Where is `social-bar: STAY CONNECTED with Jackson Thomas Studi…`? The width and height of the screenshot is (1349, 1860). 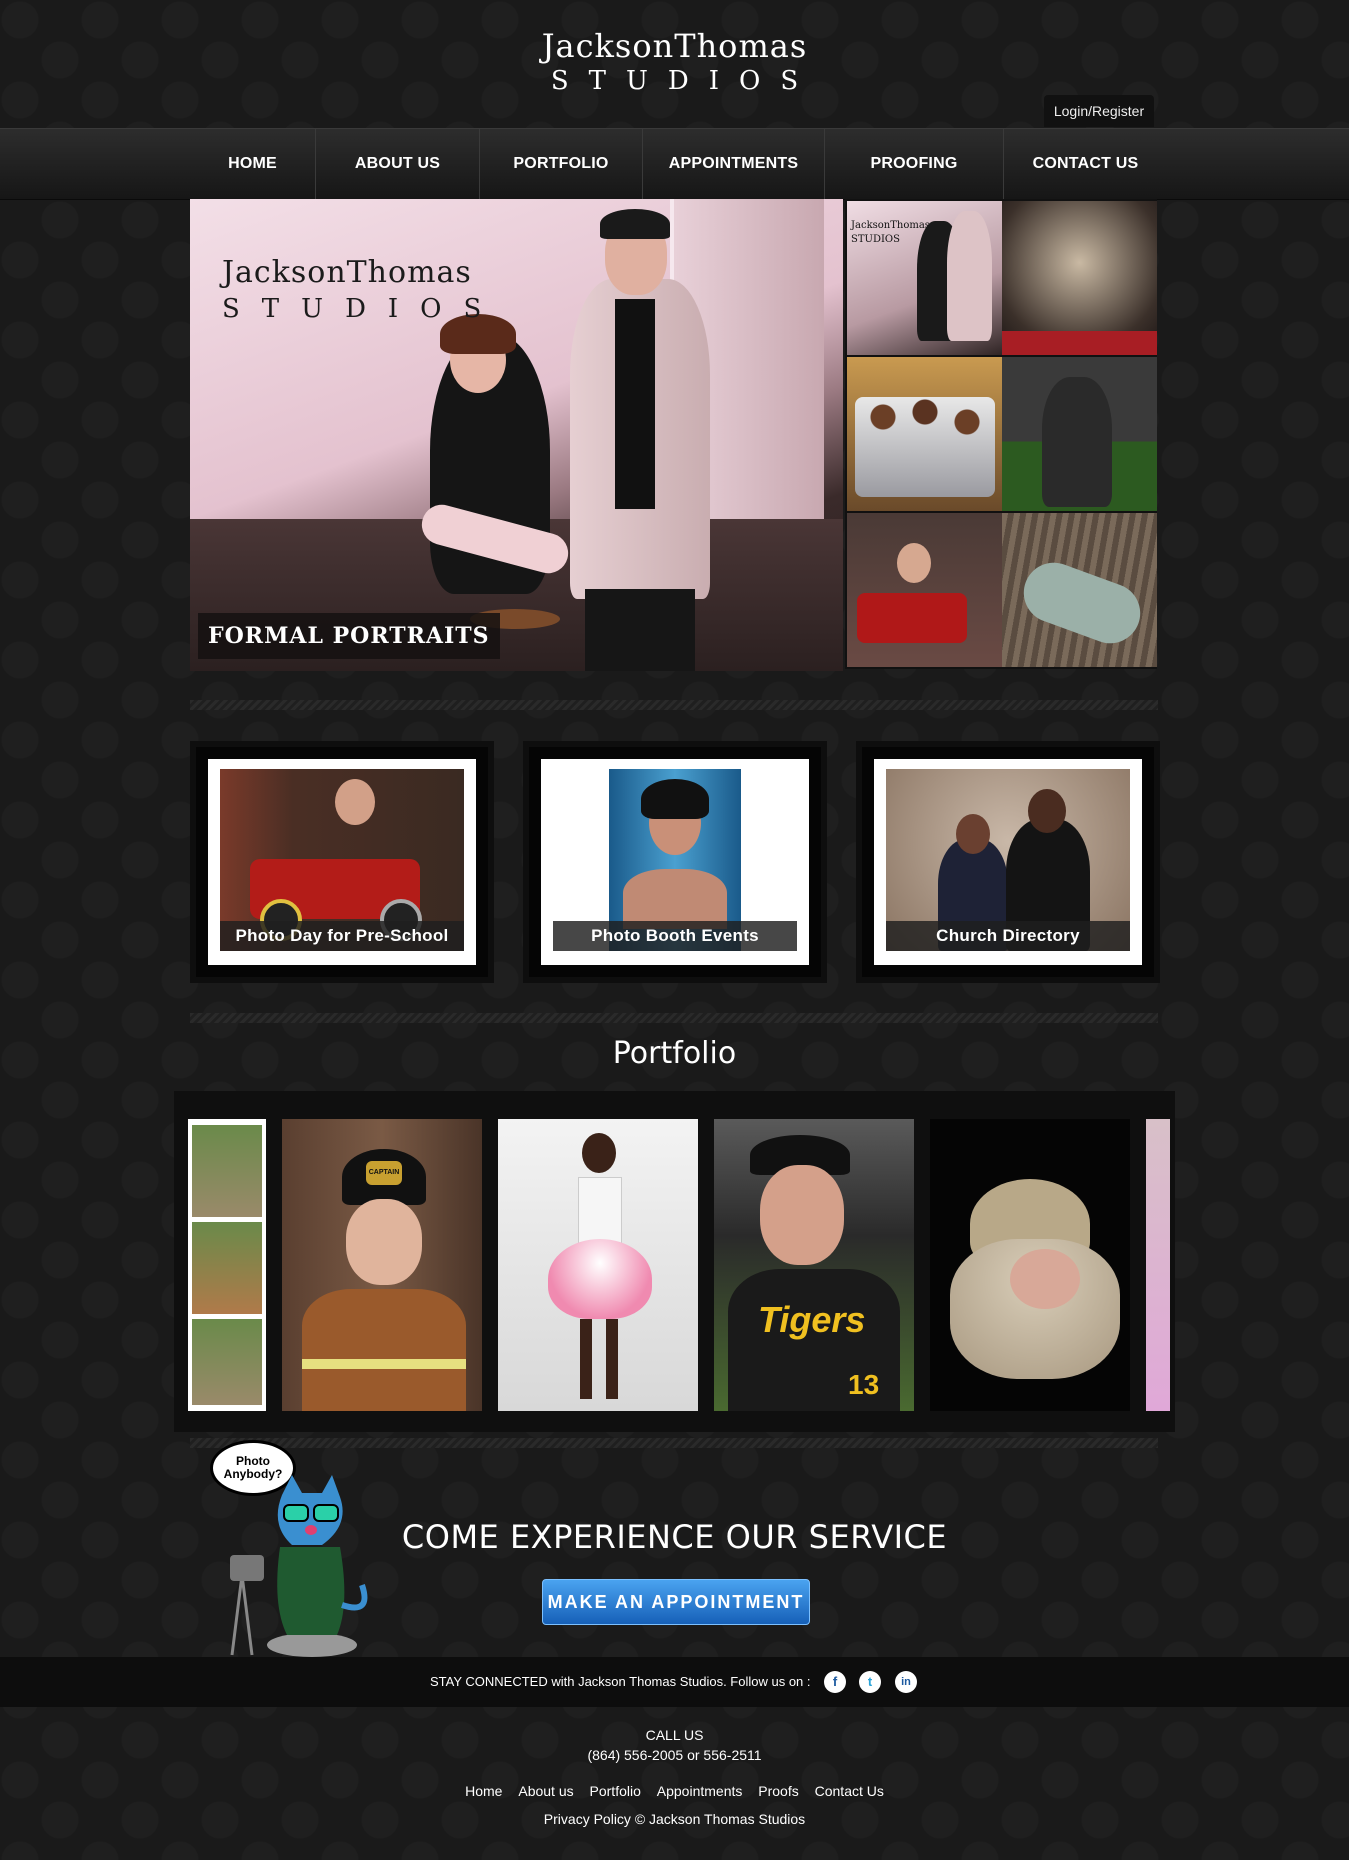
social-bar: STAY CONNECTED with Jackson Thomas Studi… is located at coordinates (674, 1682).